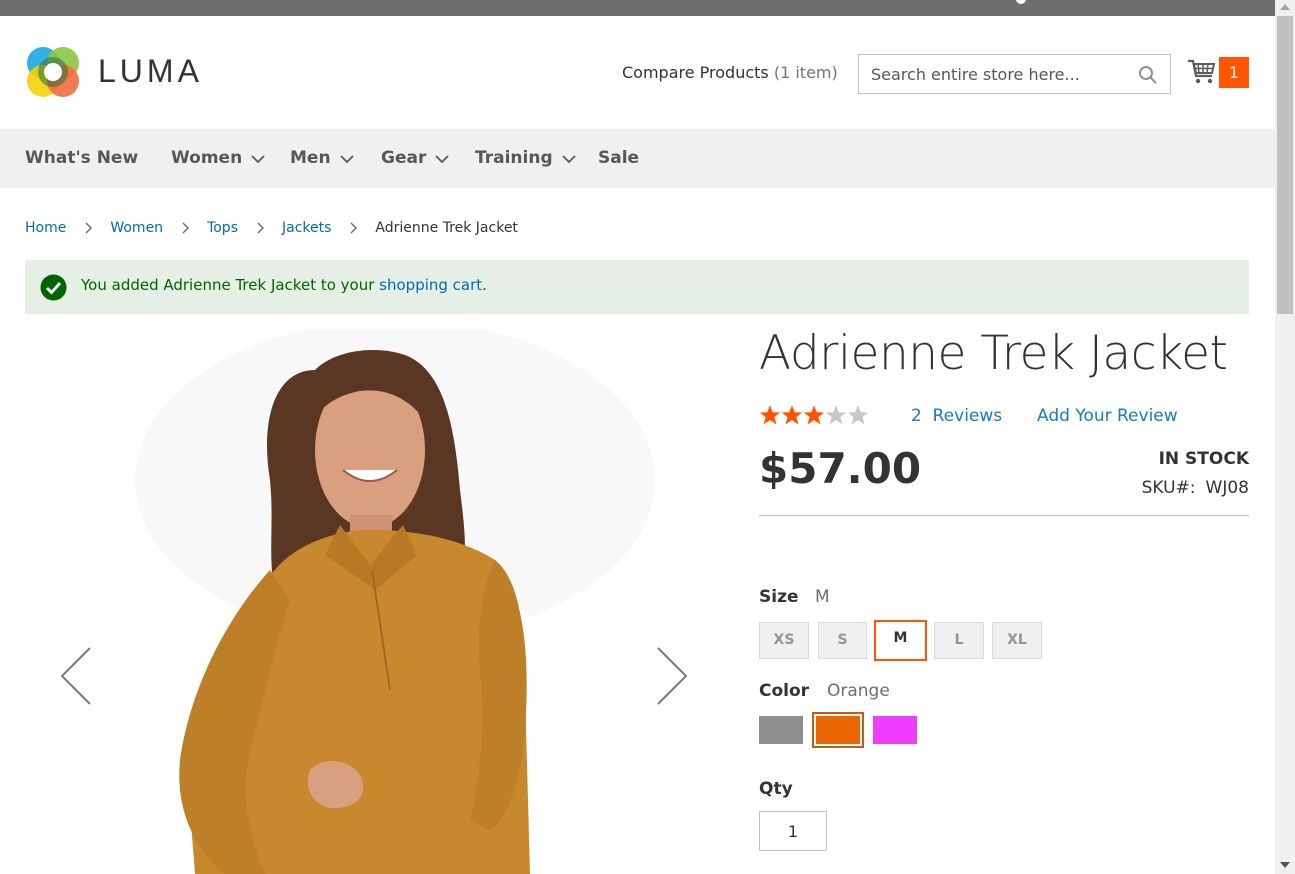 This screenshot has width=1295, height=874. Describe the element at coordinates (430, 285) in the screenshot. I see `shopping-cart-link: shopping cart` at that location.